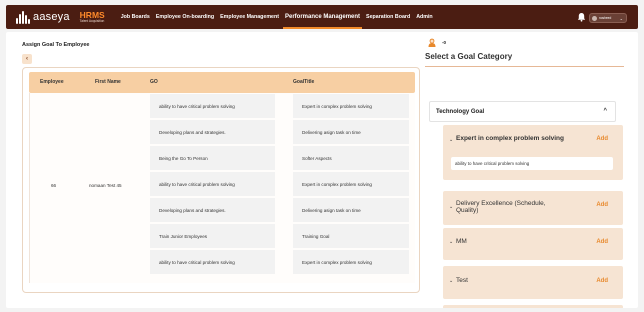  I want to click on user-name: nosheed, so click(605, 18).